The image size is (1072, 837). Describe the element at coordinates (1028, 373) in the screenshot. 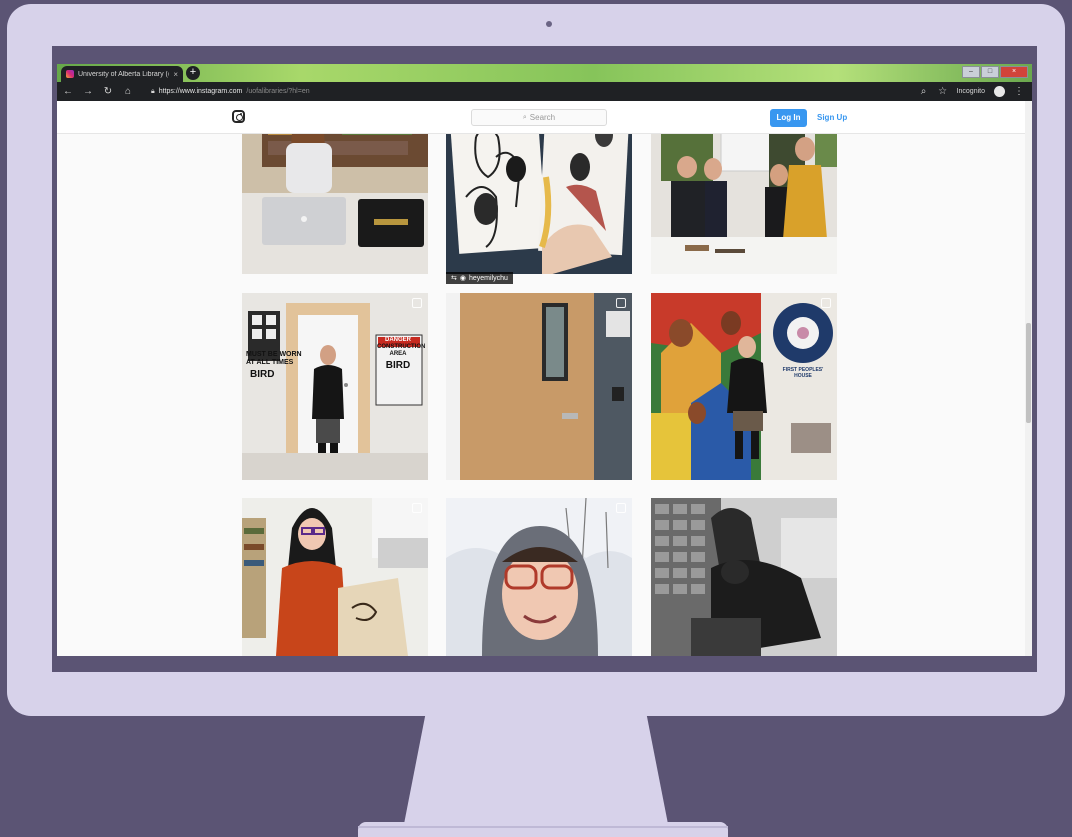

I see `scroll-thumb` at that location.